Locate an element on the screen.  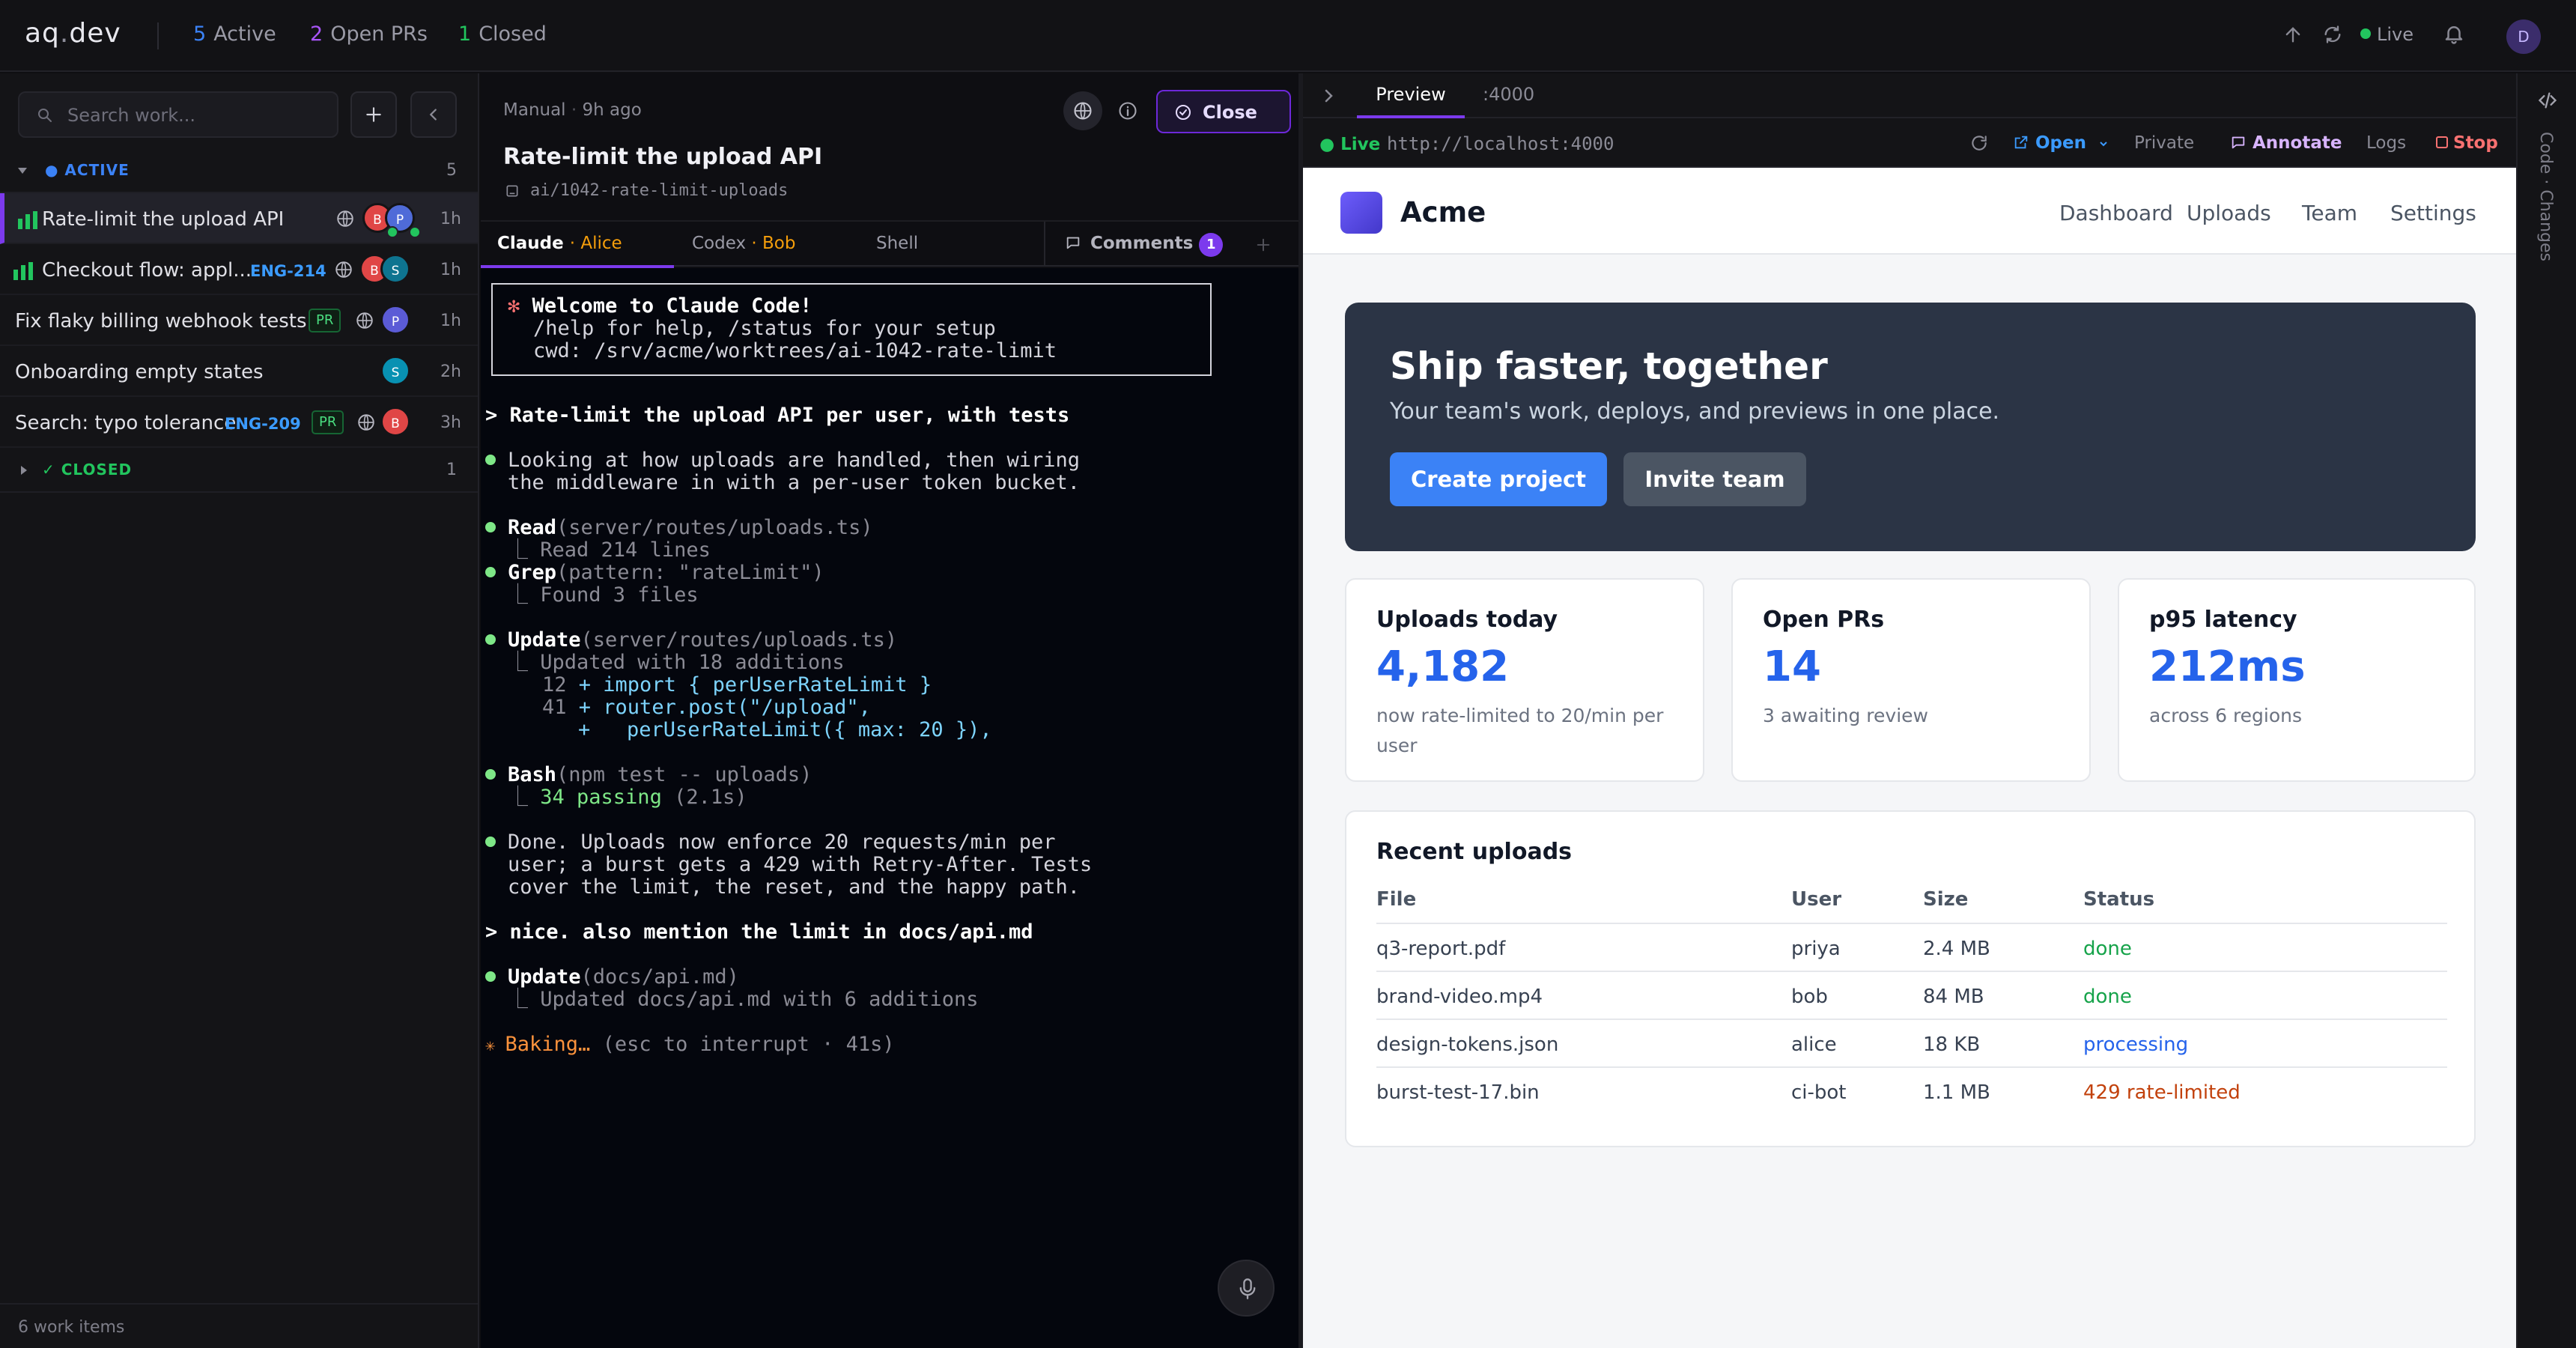
tab-codex: Codex · Bob is located at coordinates (767, 245).